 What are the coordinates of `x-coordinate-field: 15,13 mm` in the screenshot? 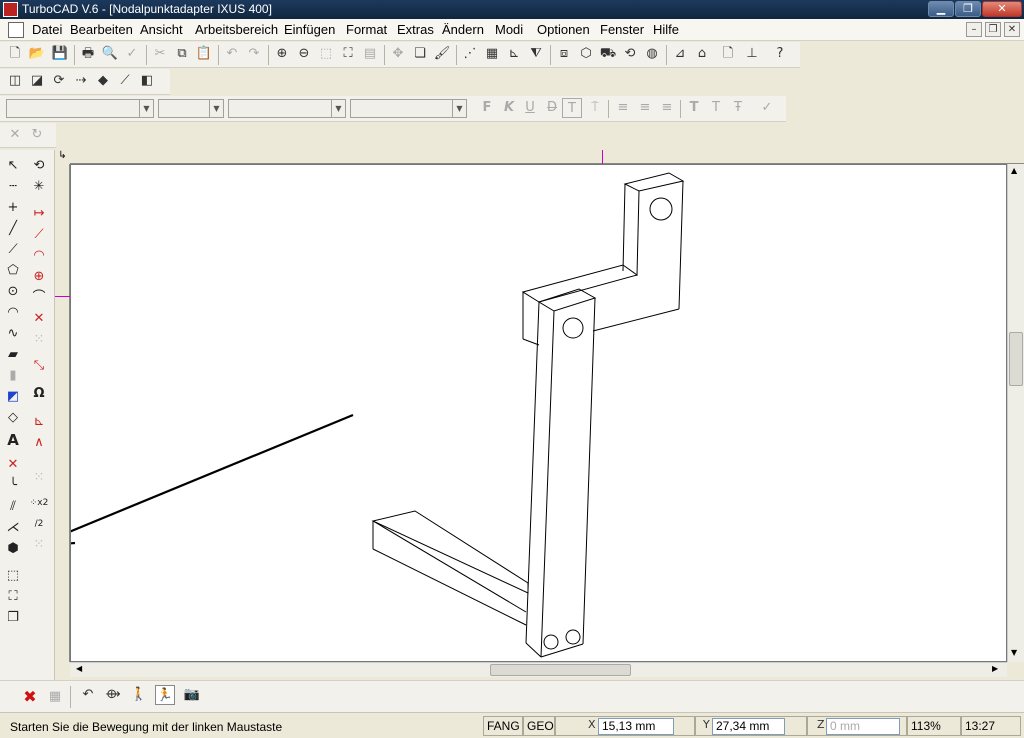 It's located at (636, 726).